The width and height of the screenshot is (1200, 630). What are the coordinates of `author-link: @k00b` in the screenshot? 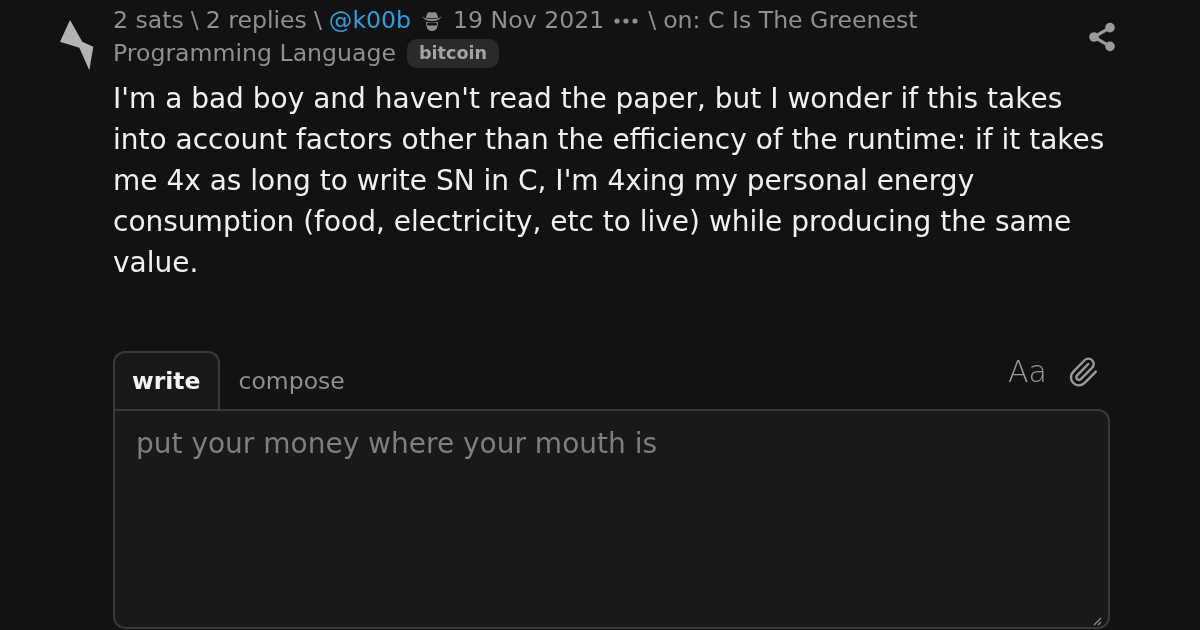 It's located at (370, 20).